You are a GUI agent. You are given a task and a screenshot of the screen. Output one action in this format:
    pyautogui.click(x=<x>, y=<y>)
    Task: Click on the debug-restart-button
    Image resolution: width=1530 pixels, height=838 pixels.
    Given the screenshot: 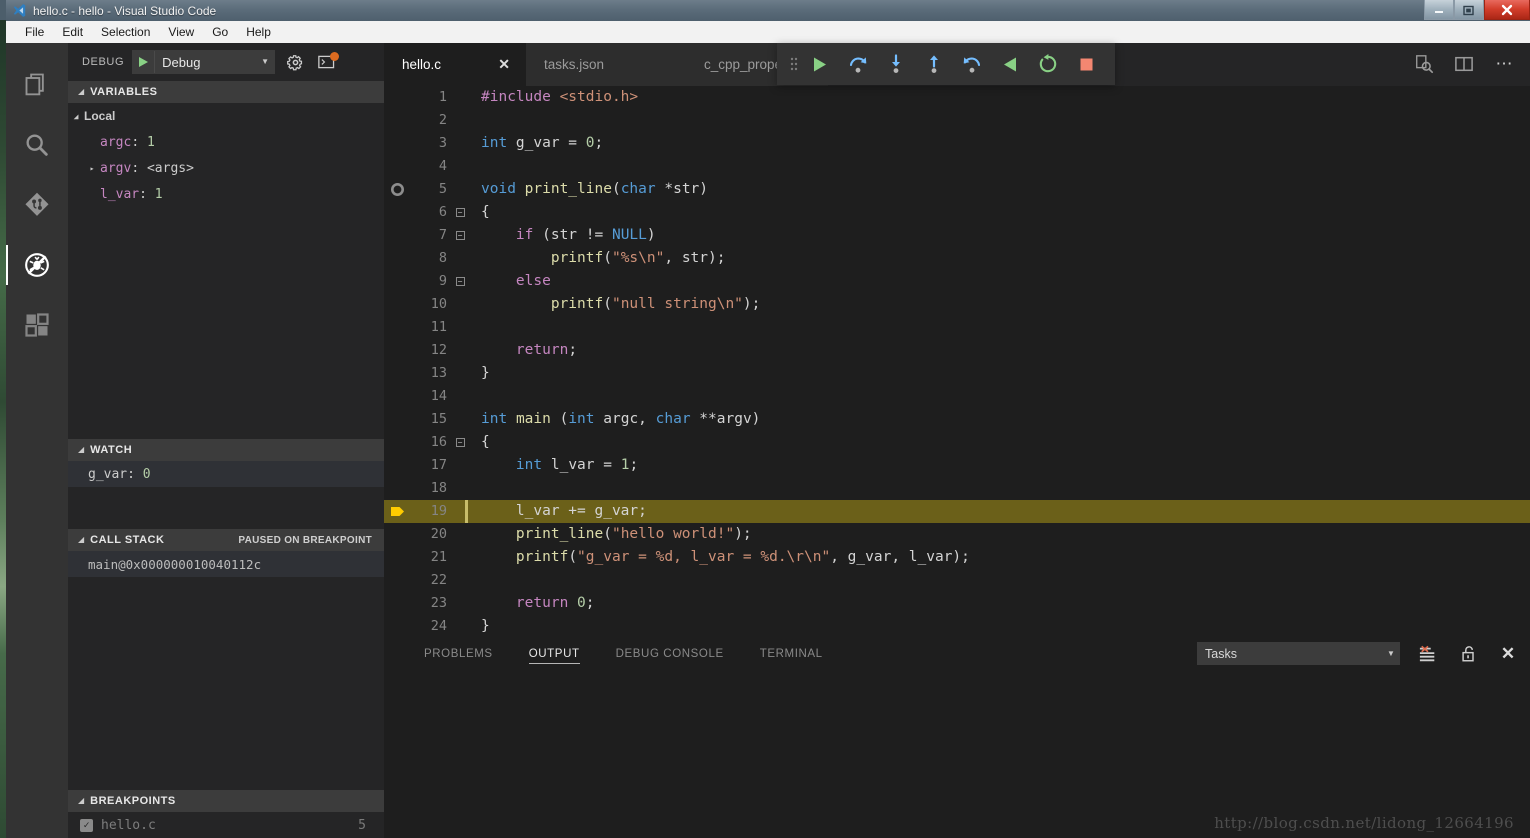 What is the action you would take?
    pyautogui.click(x=1048, y=64)
    